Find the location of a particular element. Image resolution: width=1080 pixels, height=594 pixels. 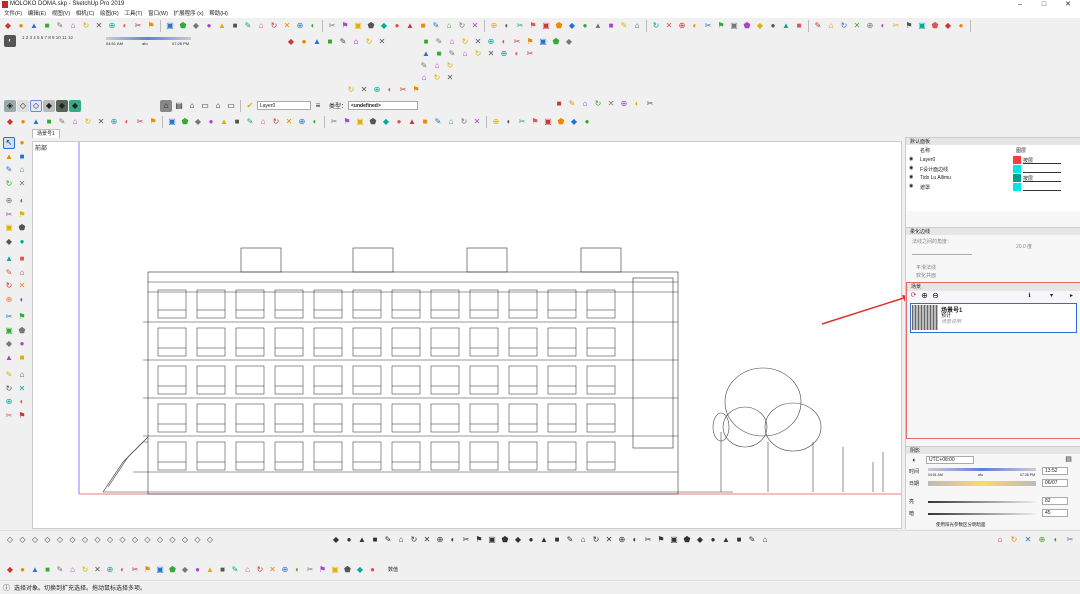

bottom-tool-icon-10: ✂ is located at coordinates (466, 540).